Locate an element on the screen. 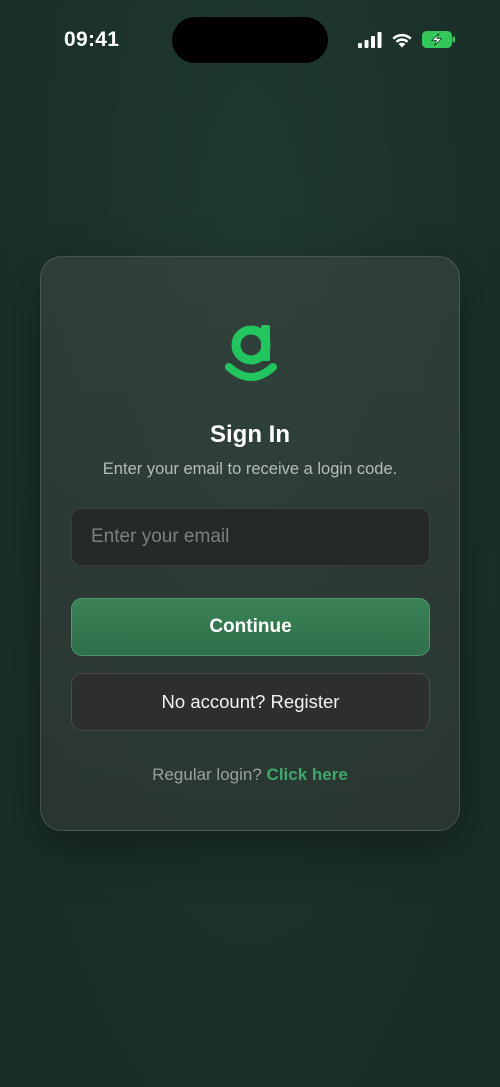 The height and width of the screenshot is (1087, 500). brand-g-logo is located at coordinates (251, 354).